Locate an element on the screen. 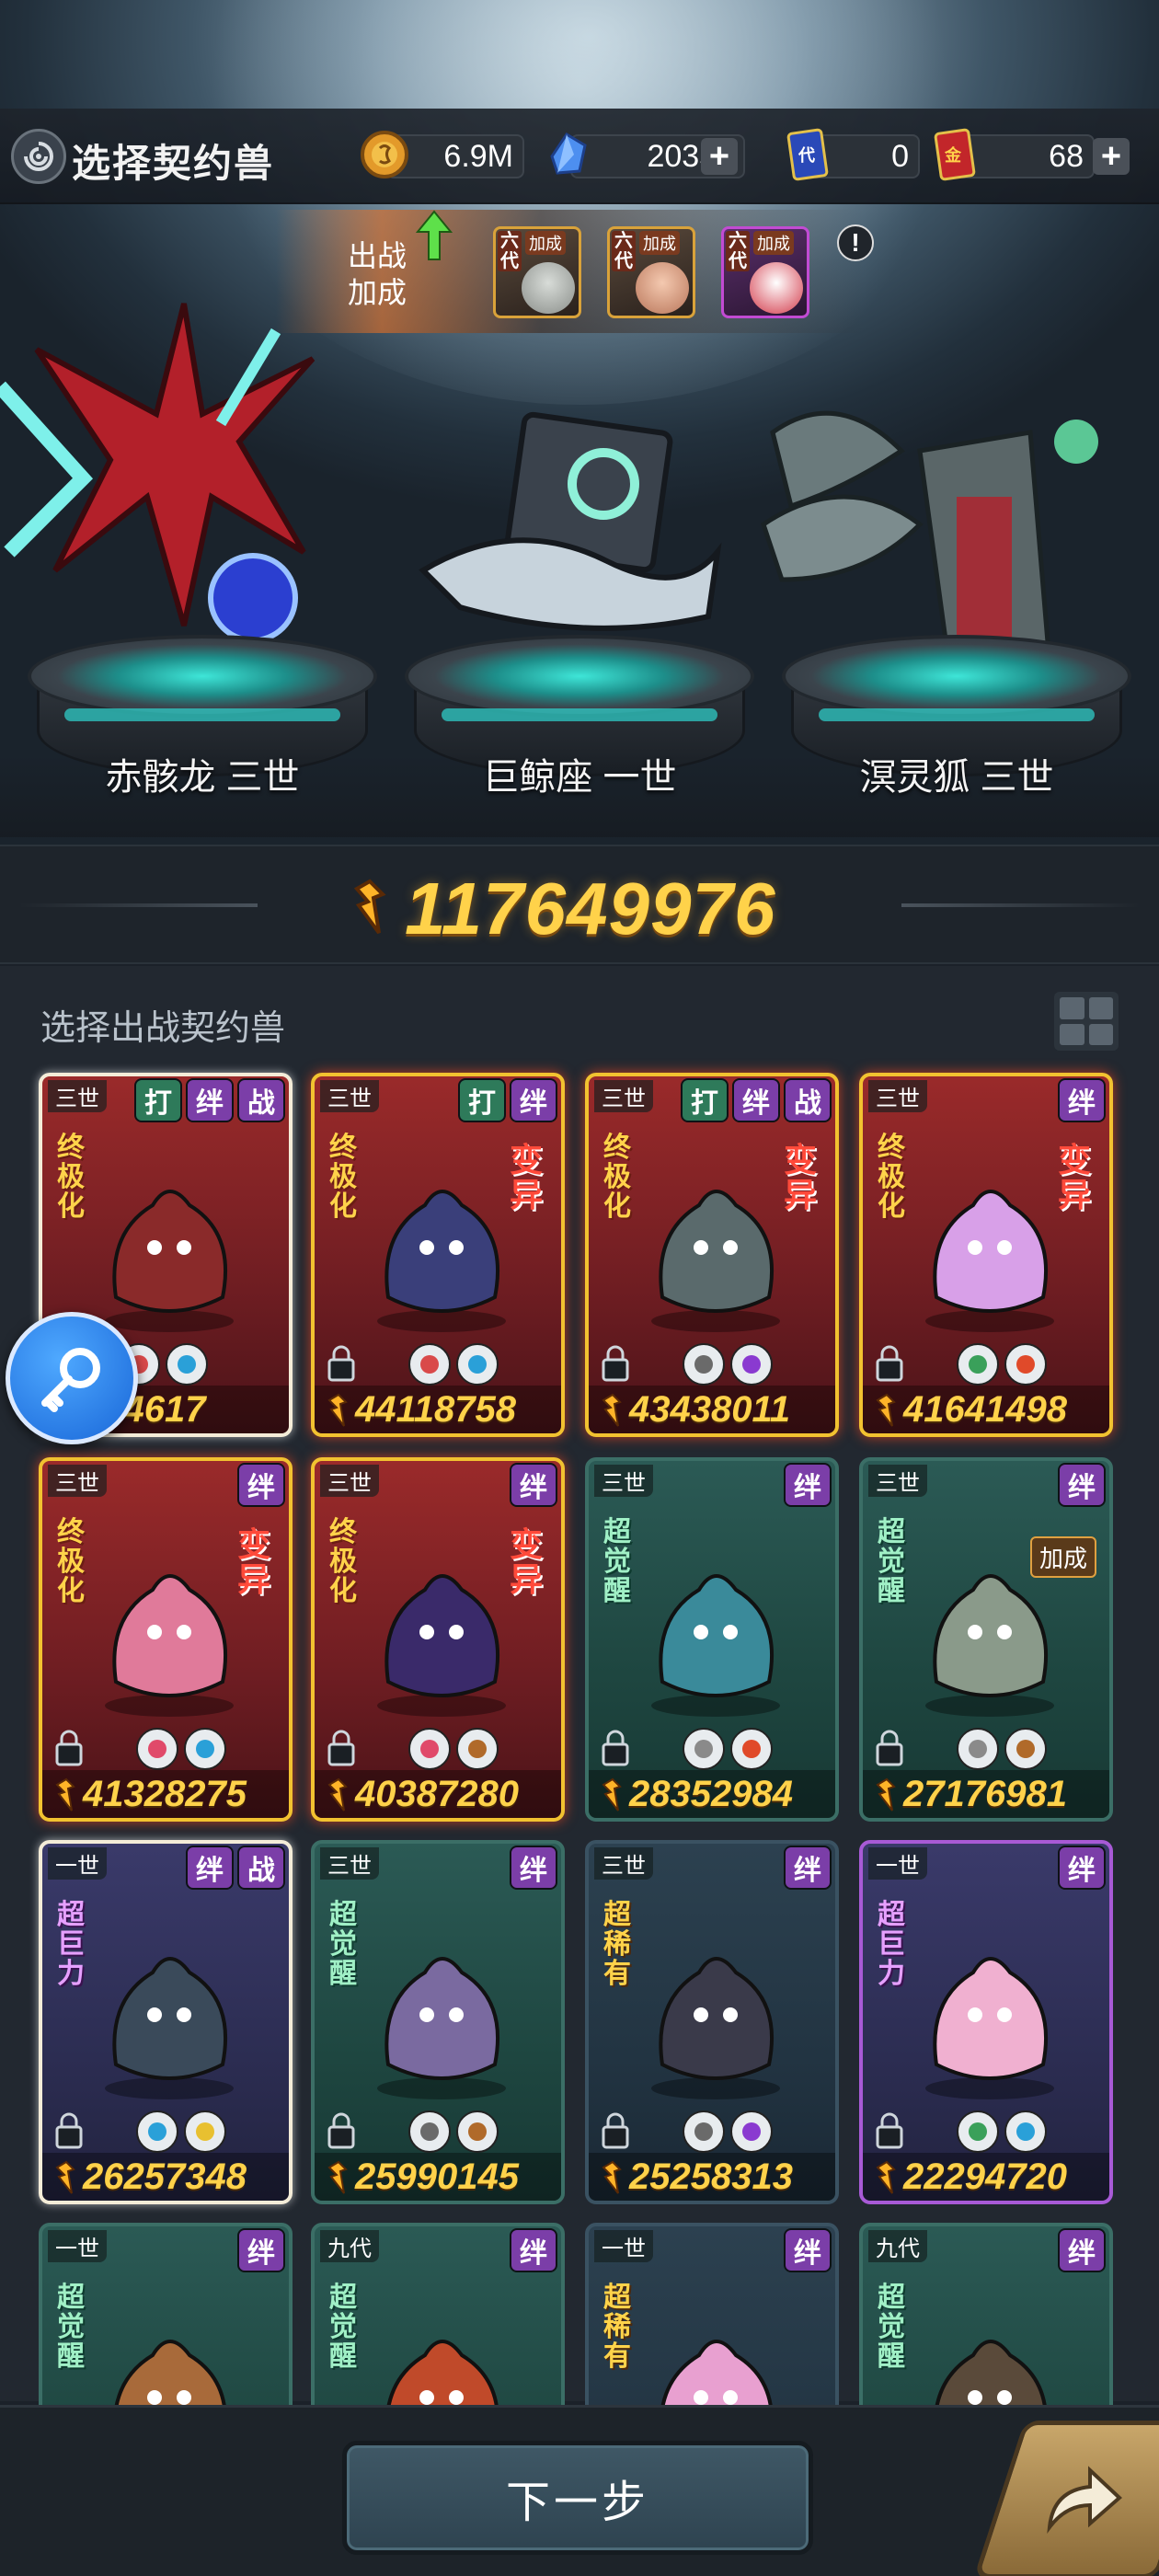  rank-label: 超稀有 is located at coordinates (617, 2327).